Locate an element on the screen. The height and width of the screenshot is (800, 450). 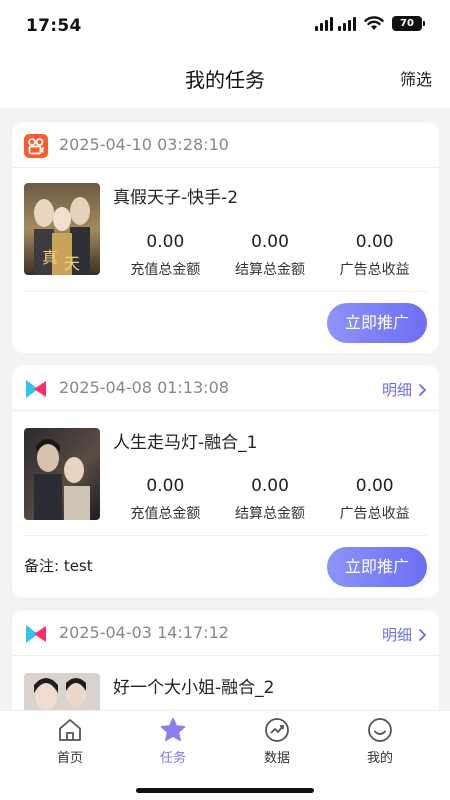
drama-title: 好一个大小姐-融合_2 is located at coordinates (194, 688).